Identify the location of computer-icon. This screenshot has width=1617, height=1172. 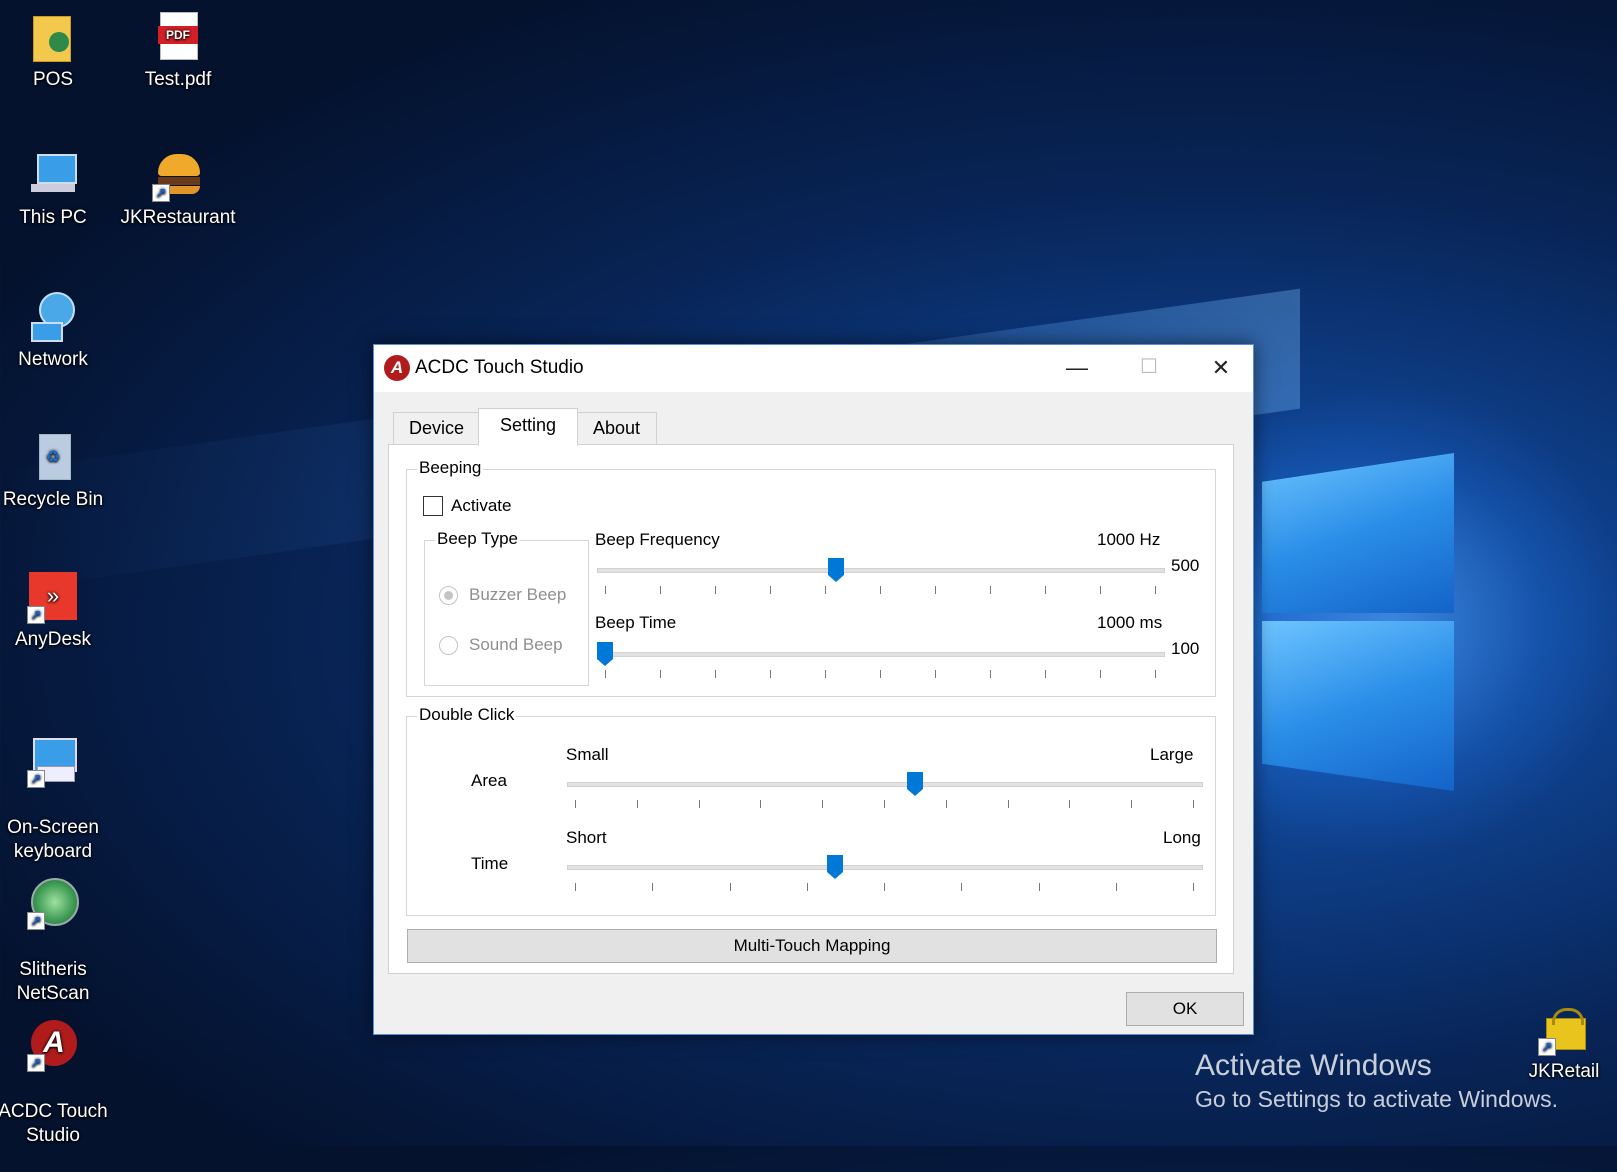
(53, 176).